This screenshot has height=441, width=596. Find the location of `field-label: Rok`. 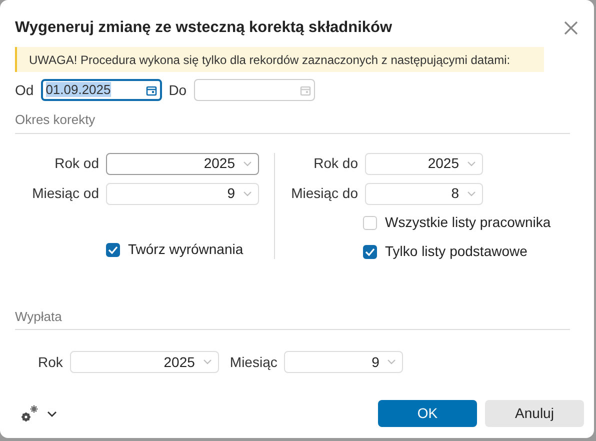

field-label: Rok is located at coordinates (50, 362).